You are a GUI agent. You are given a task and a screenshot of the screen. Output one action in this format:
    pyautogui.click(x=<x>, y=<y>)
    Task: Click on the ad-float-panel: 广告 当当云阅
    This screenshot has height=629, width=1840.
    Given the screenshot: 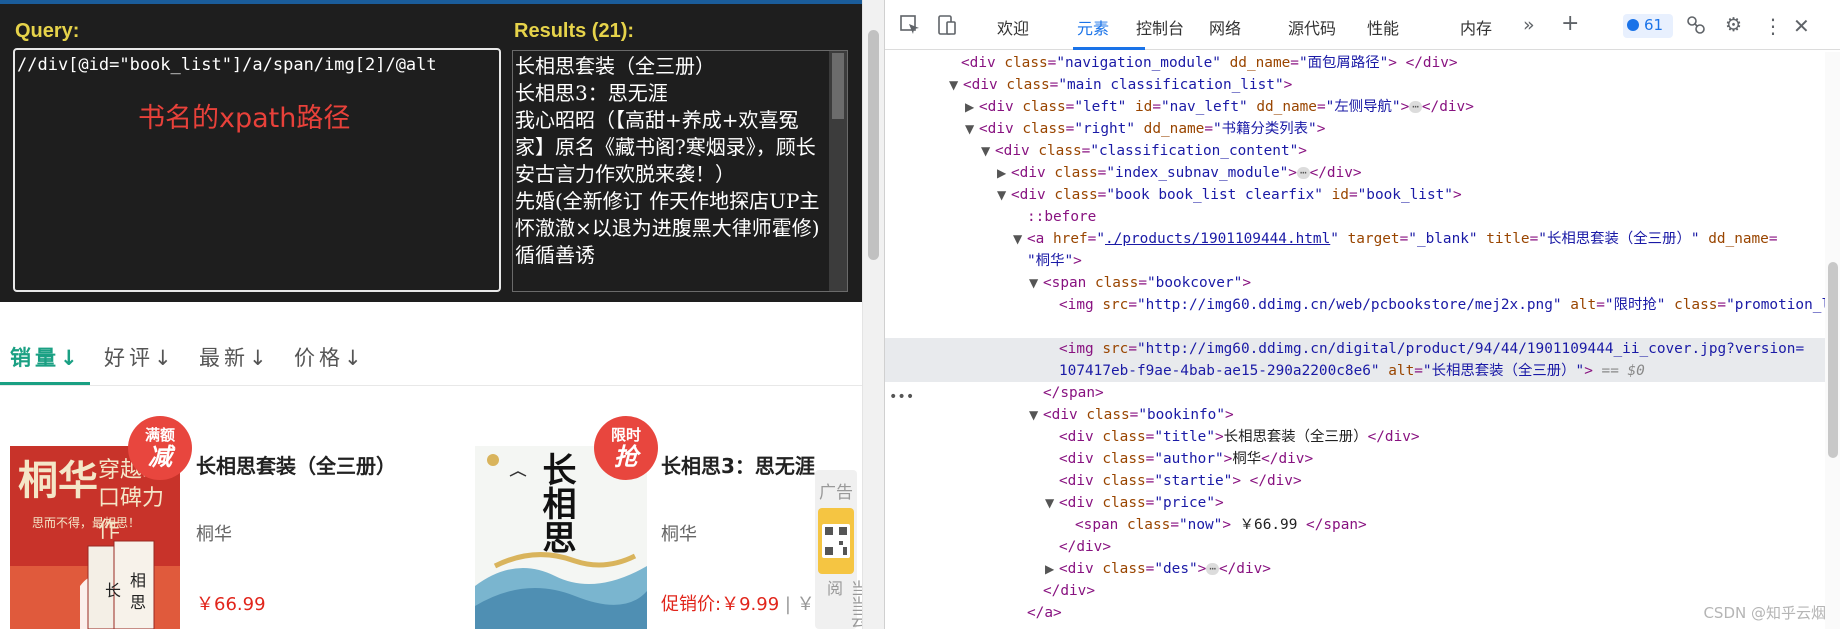 What is the action you would take?
    pyautogui.click(x=838, y=549)
    